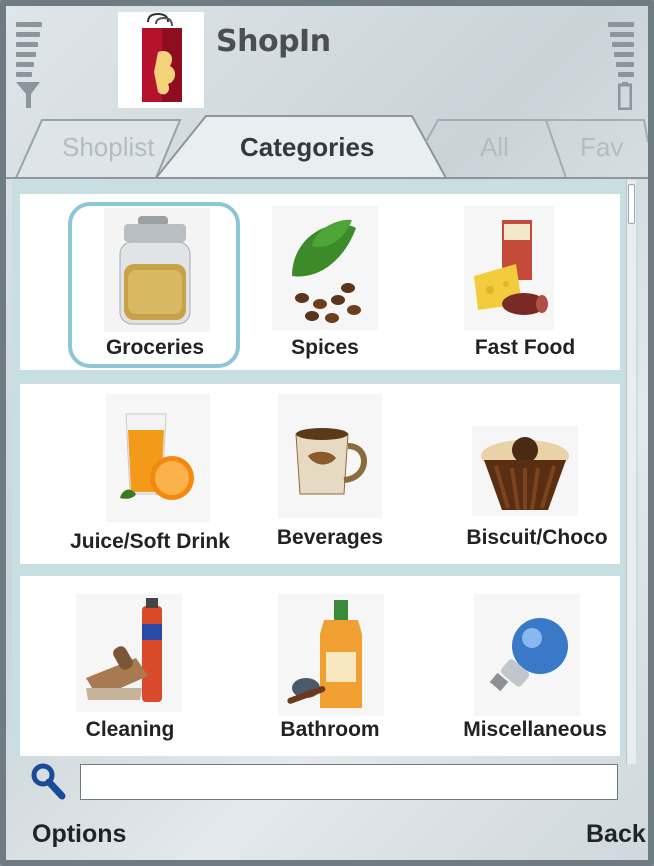 The image size is (654, 866). What do you see at coordinates (330, 456) in the screenshot?
I see `coffee-mug-icon` at bounding box center [330, 456].